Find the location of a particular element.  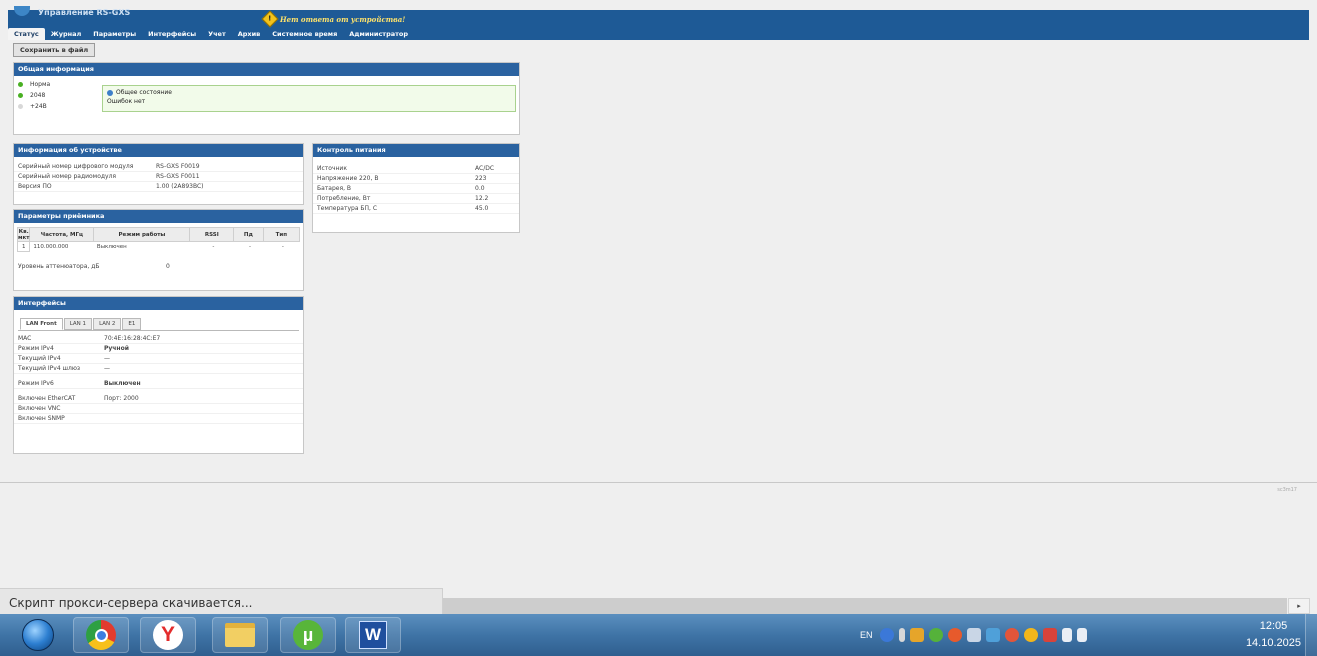

col-header: Частота, МГц is located at coordinates (62, 234).